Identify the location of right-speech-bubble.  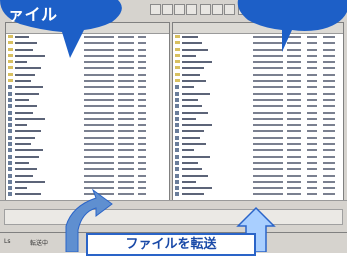
(292, 26).